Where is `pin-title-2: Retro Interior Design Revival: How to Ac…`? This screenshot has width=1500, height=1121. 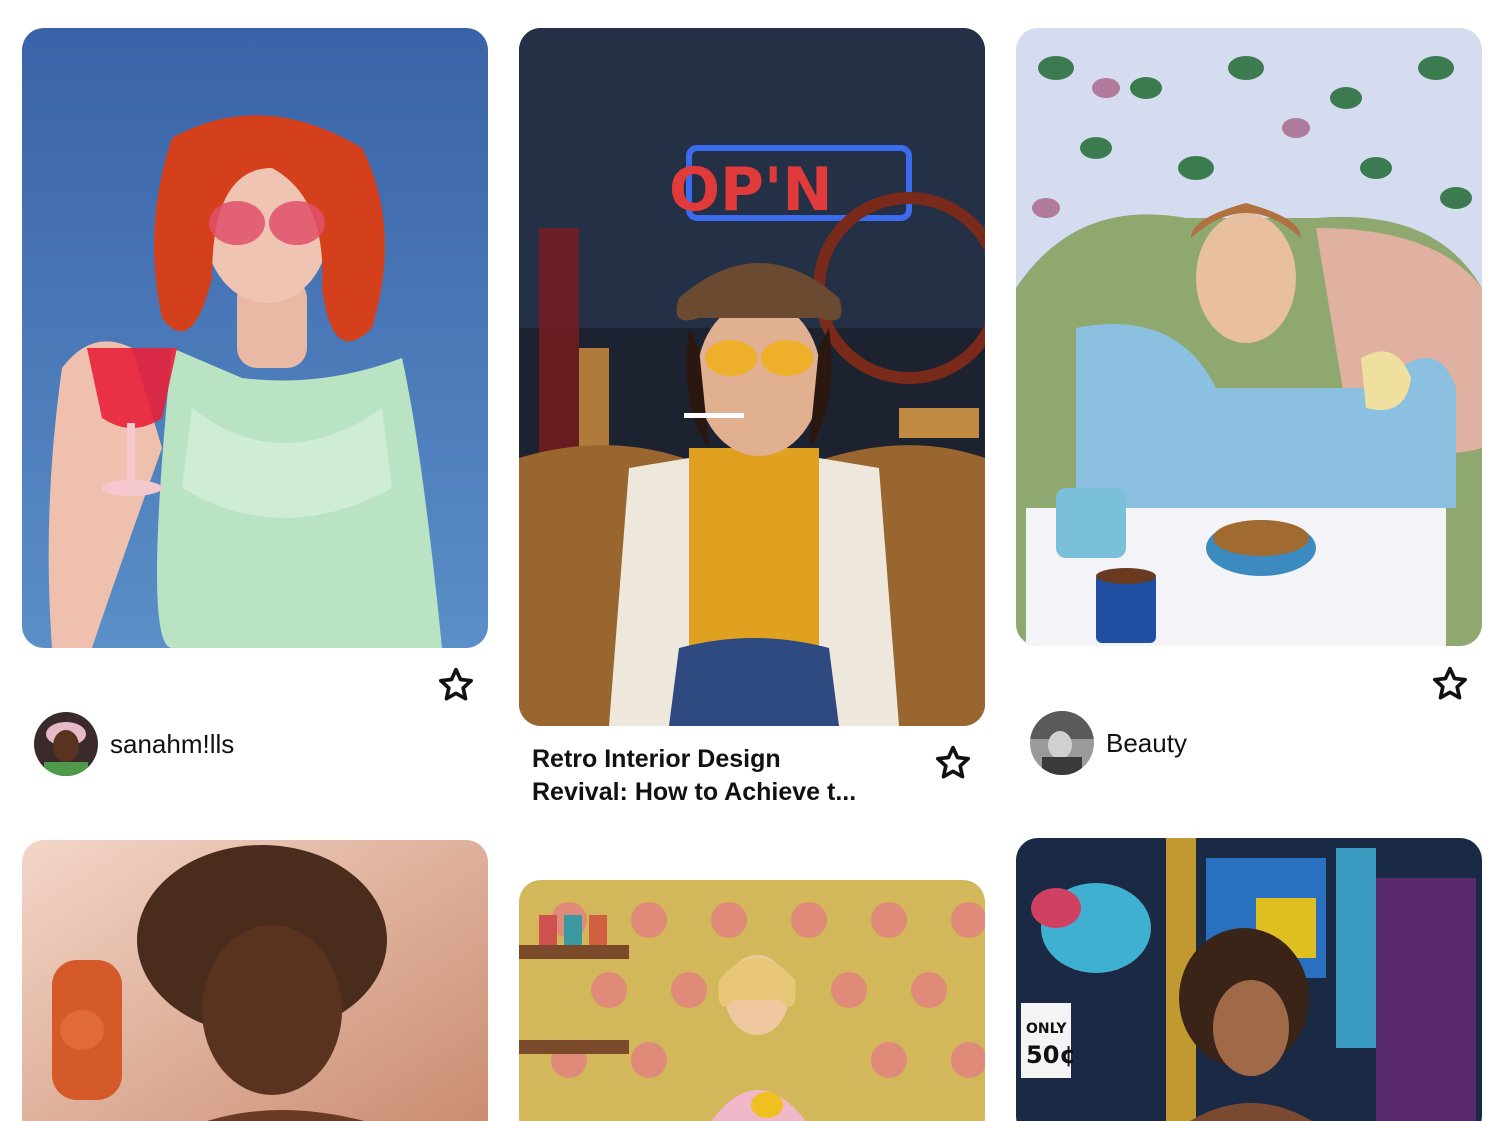 pin-title-2: Retro Interior Design Revival: How to Ac… is located at coordinates (727, 776).